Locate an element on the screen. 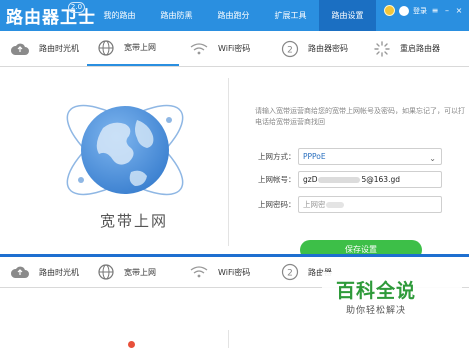 This screenshot has height=348, width=469. settings-tabs: 路由时光机 宽带上网 WiFi密码 2 路由器密码 重启路由器 is located at coordinates (234, 49).